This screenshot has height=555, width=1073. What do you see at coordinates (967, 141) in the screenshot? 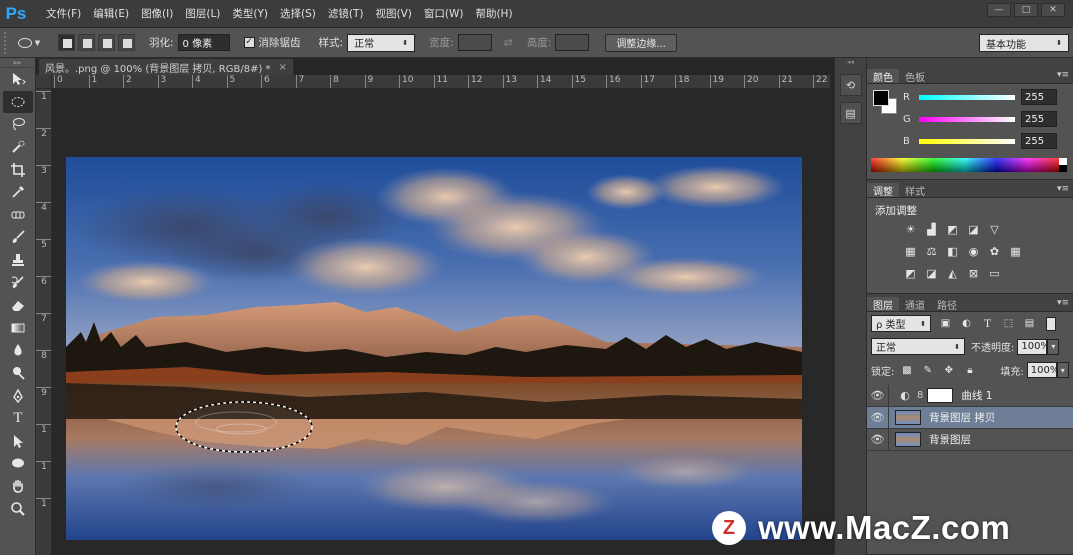
I see `blue-slider` at bounding box center [967, 141].